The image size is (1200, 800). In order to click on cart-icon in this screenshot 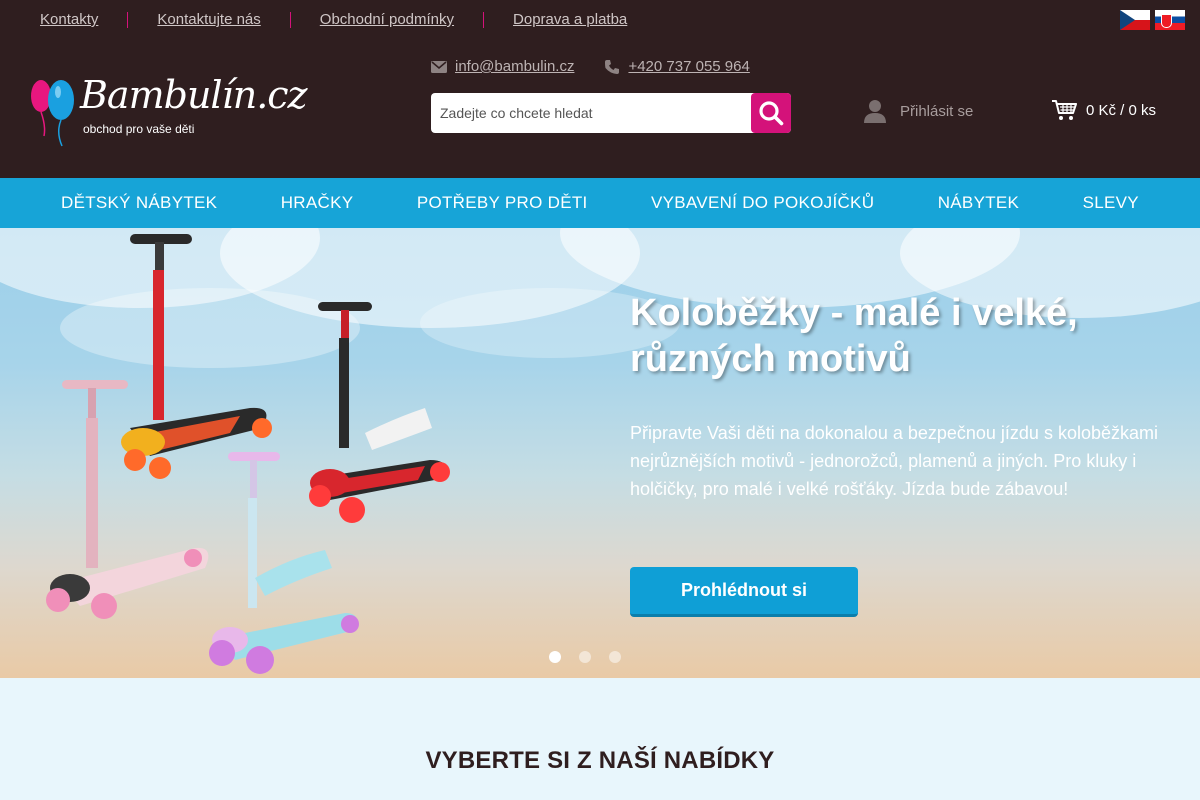, I will do `click(1064, 110)`.